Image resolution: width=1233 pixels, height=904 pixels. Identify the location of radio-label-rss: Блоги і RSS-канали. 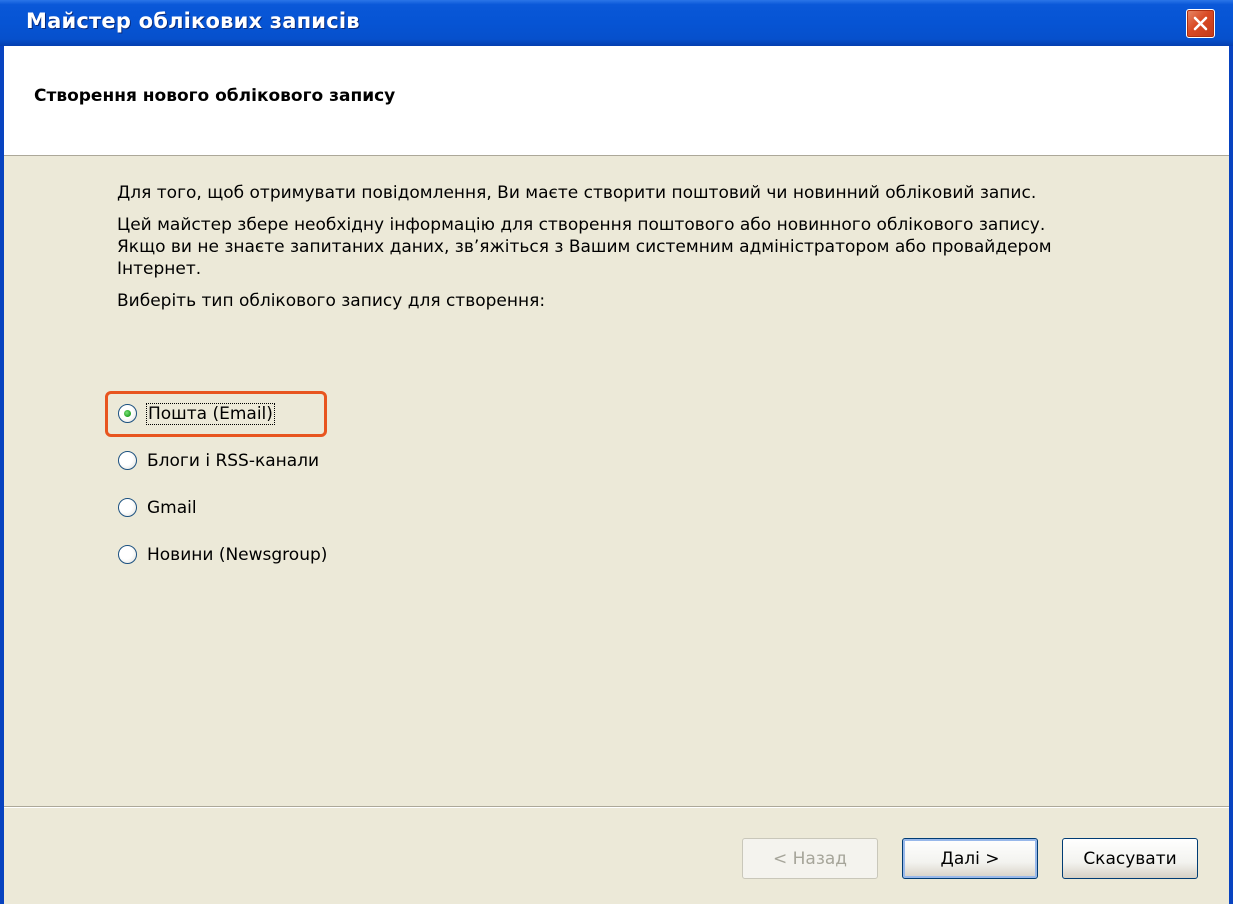
(233, 461).